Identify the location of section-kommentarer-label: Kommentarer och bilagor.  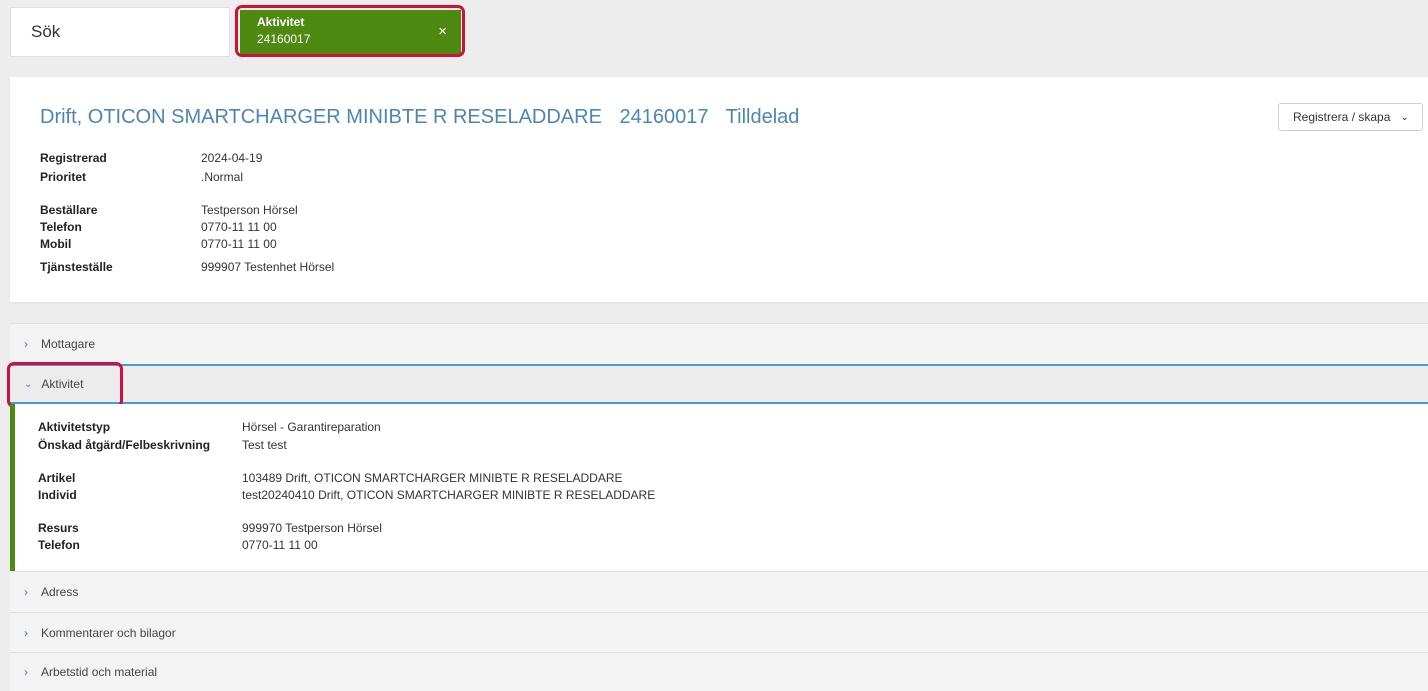
(108, 632).